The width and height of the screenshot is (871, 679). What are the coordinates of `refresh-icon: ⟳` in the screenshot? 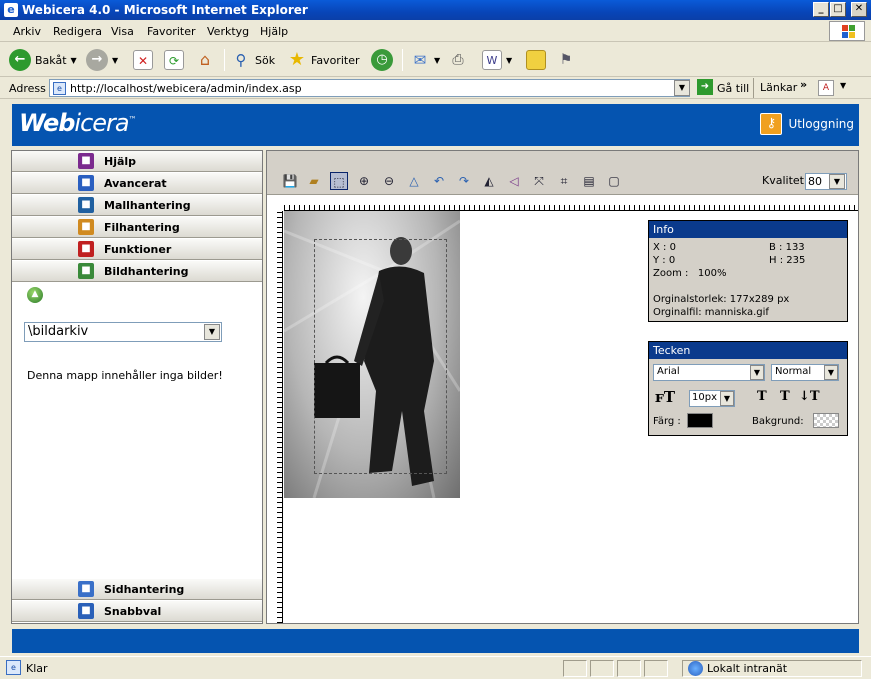 It's located at (174, 60).